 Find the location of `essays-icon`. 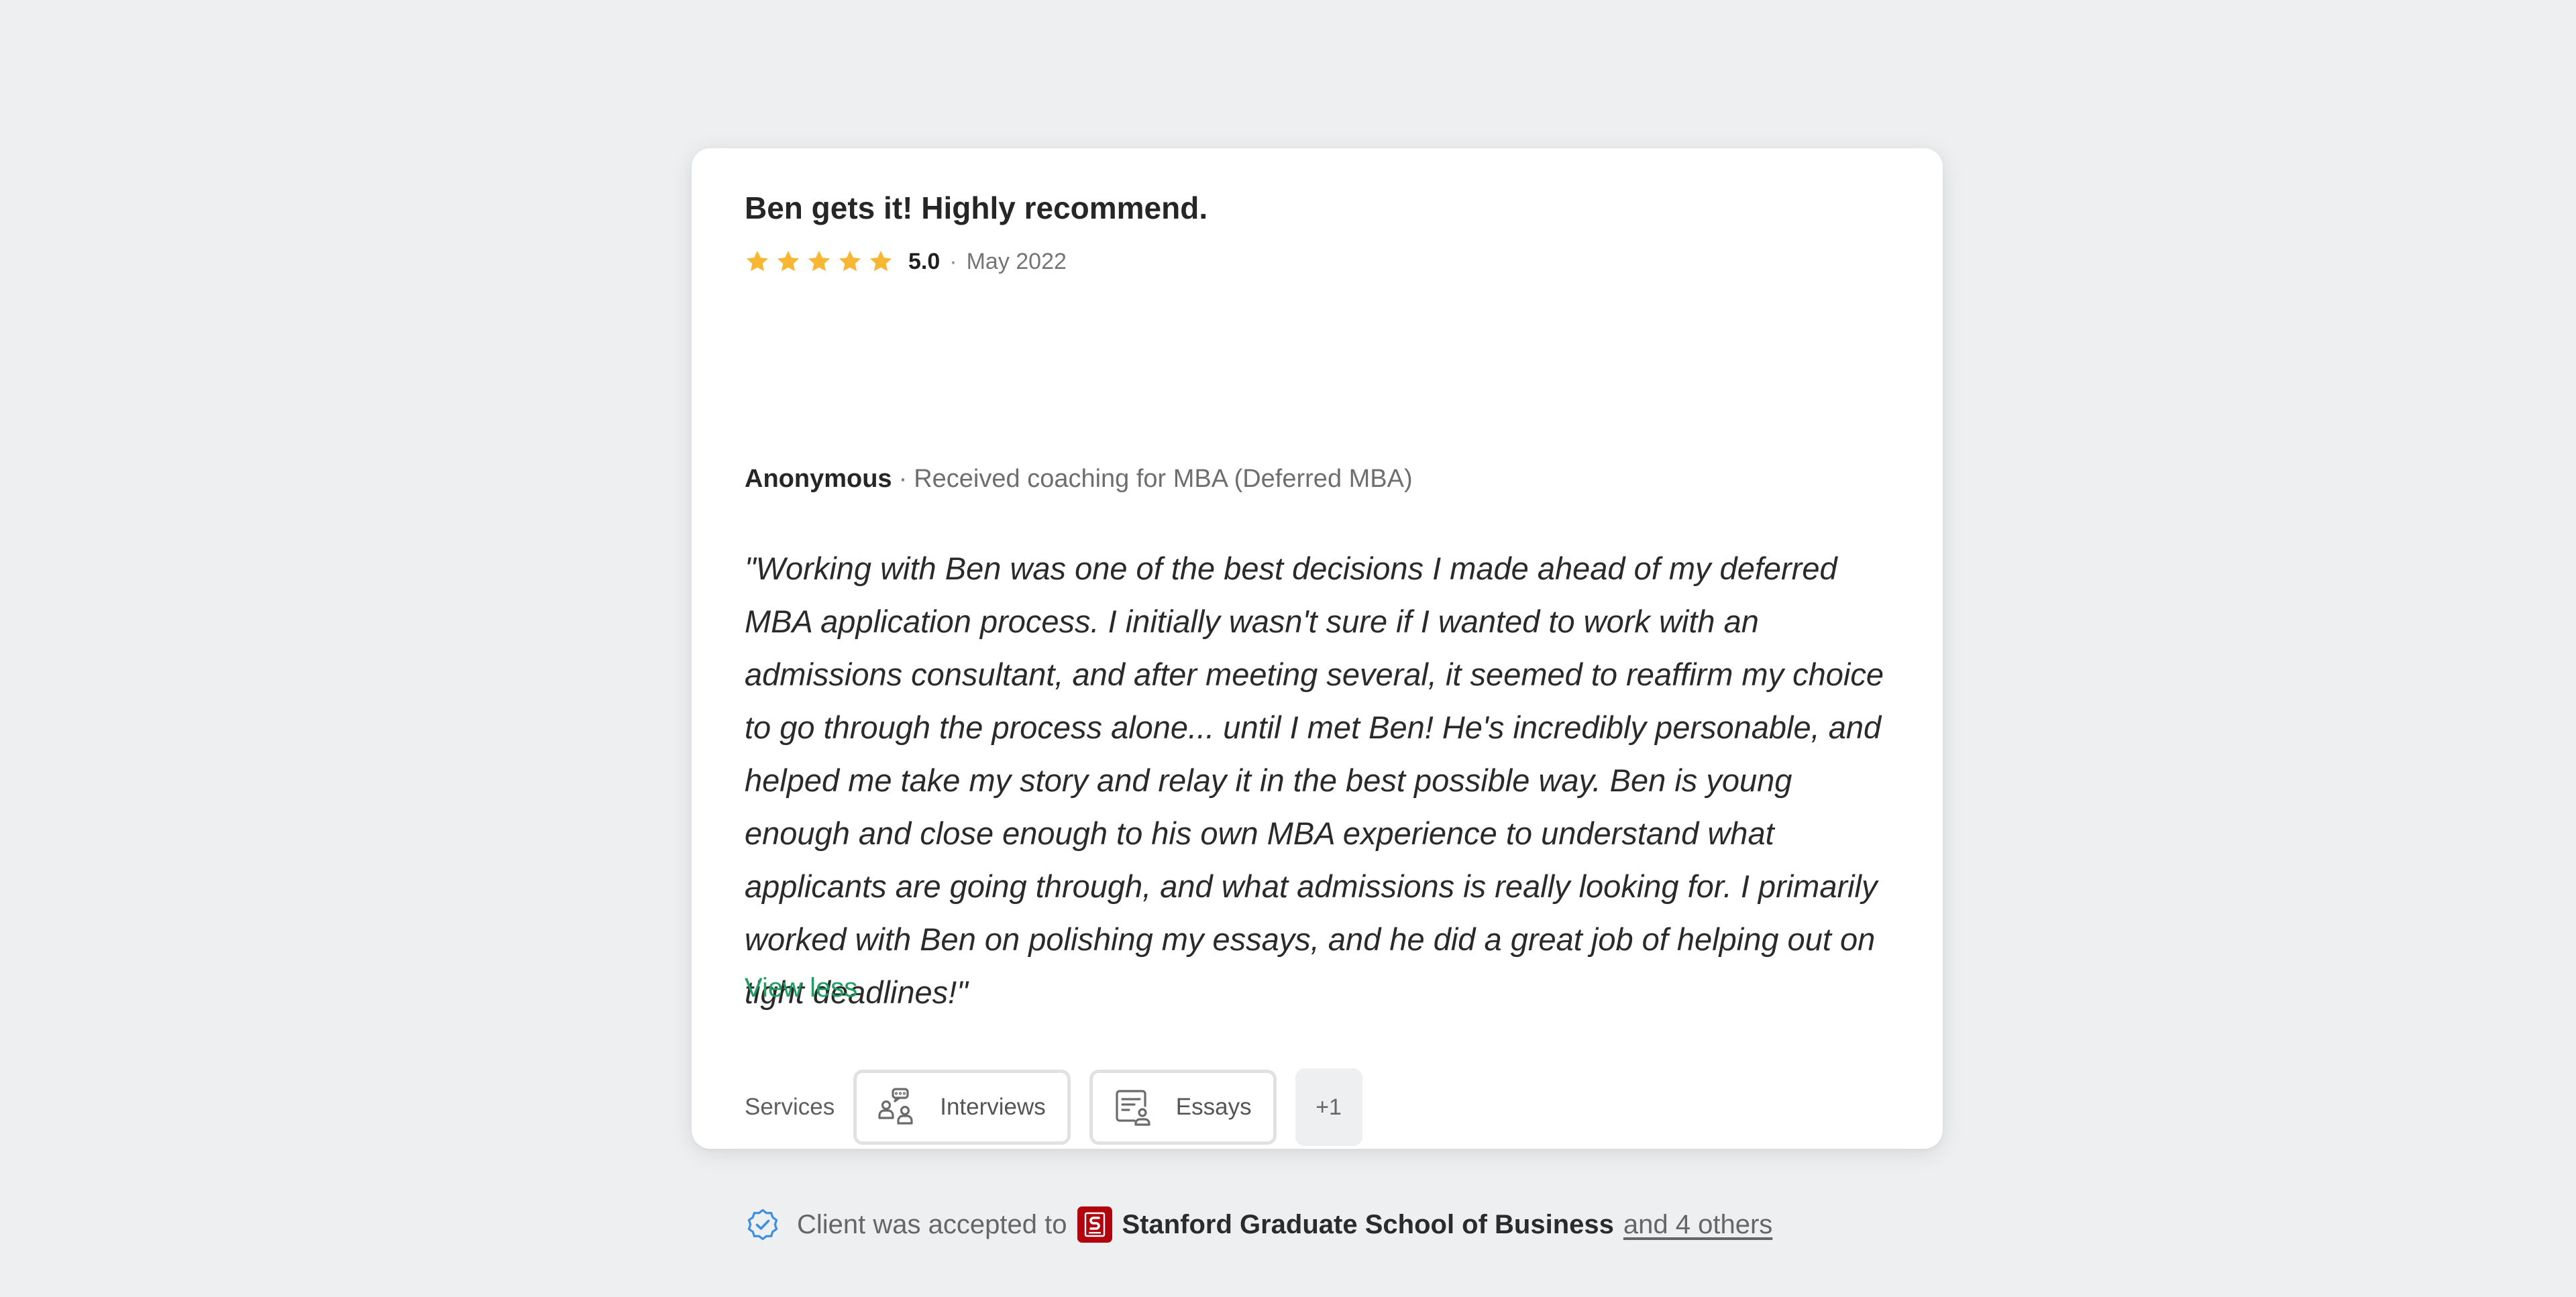

essays-icon is located at coordinates (1133, 1108).